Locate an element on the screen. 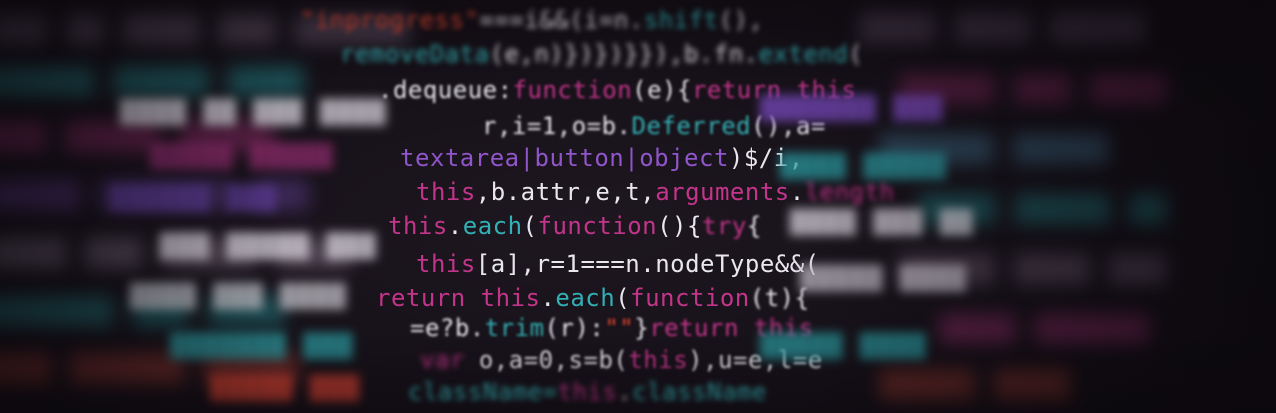 The width and height of the screenshot is (1276, 413). code-line: =e?b.trim(r):""}return this is located at coordinates (612, 328).